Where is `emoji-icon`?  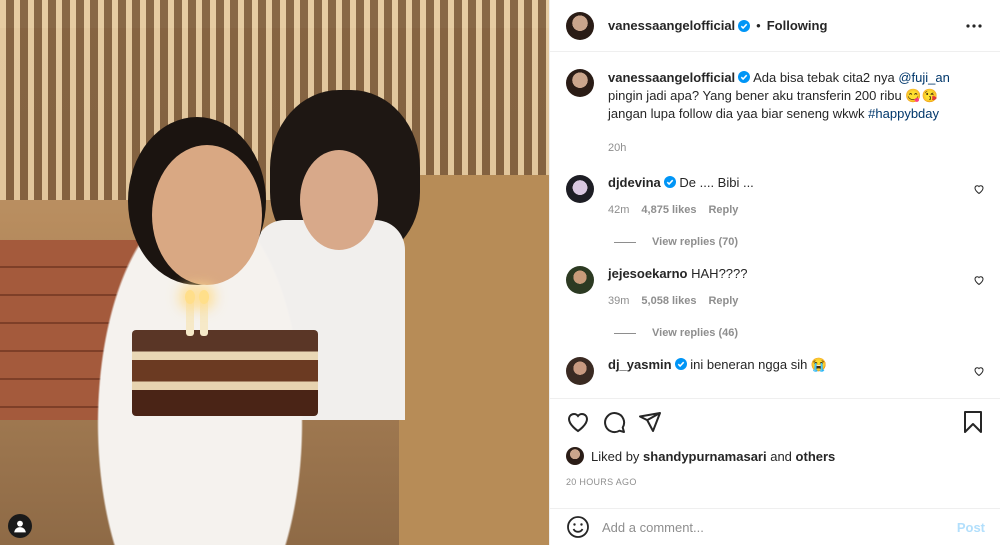 emoji-icon is located at coordinates (578, 527).